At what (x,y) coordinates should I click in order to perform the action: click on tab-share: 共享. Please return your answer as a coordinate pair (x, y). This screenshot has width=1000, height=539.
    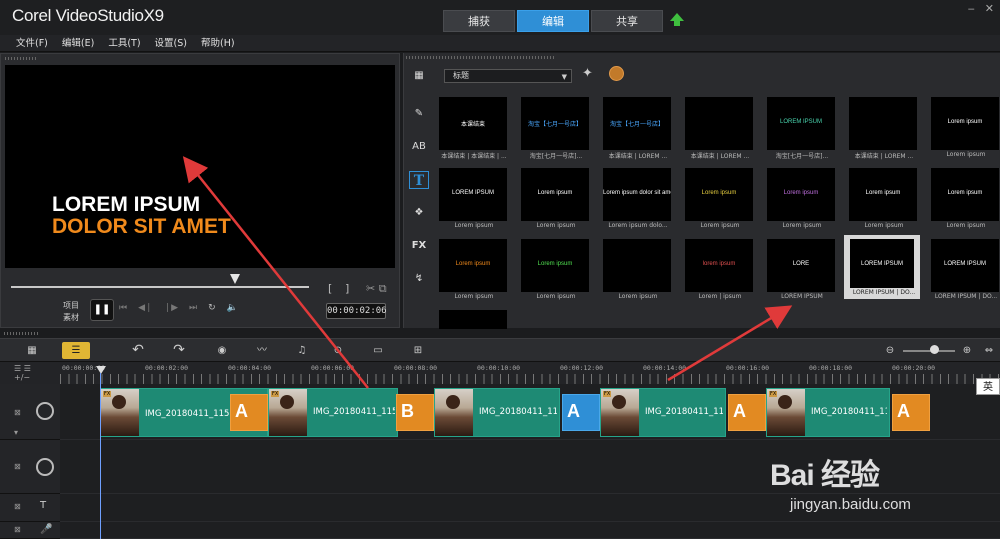
    Looking at the image, I should click on (627, 21).